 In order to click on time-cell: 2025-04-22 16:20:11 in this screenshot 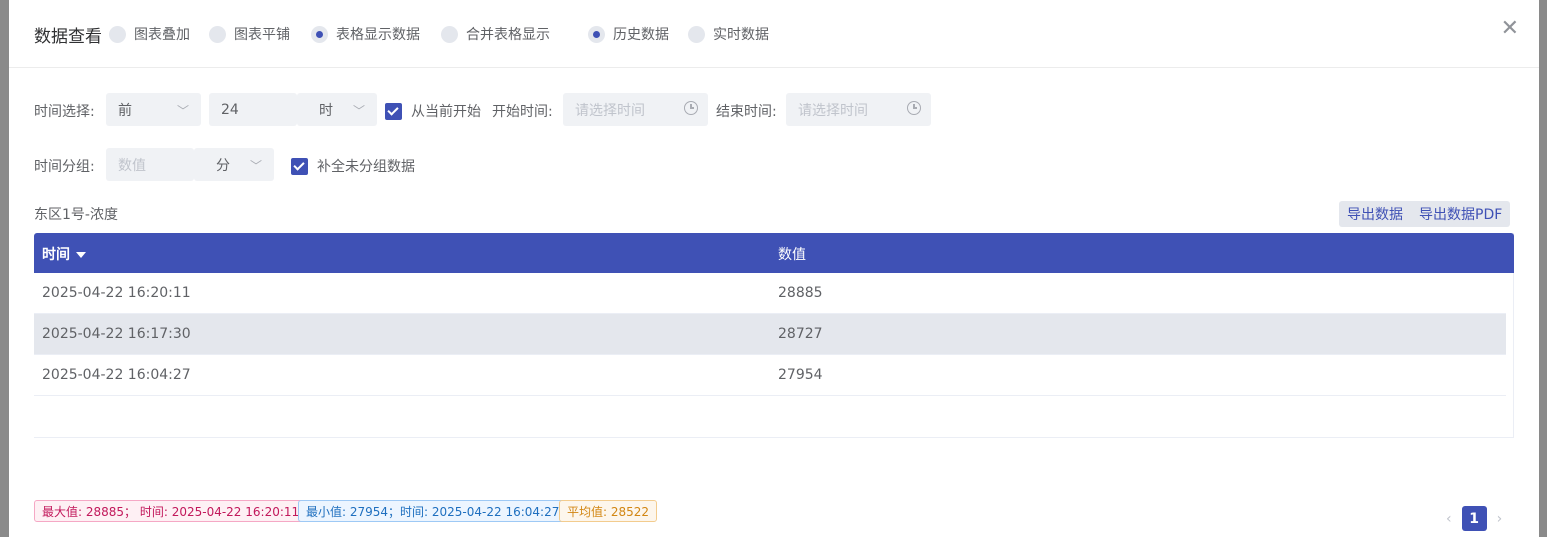, I will do `click(116, 293)`.